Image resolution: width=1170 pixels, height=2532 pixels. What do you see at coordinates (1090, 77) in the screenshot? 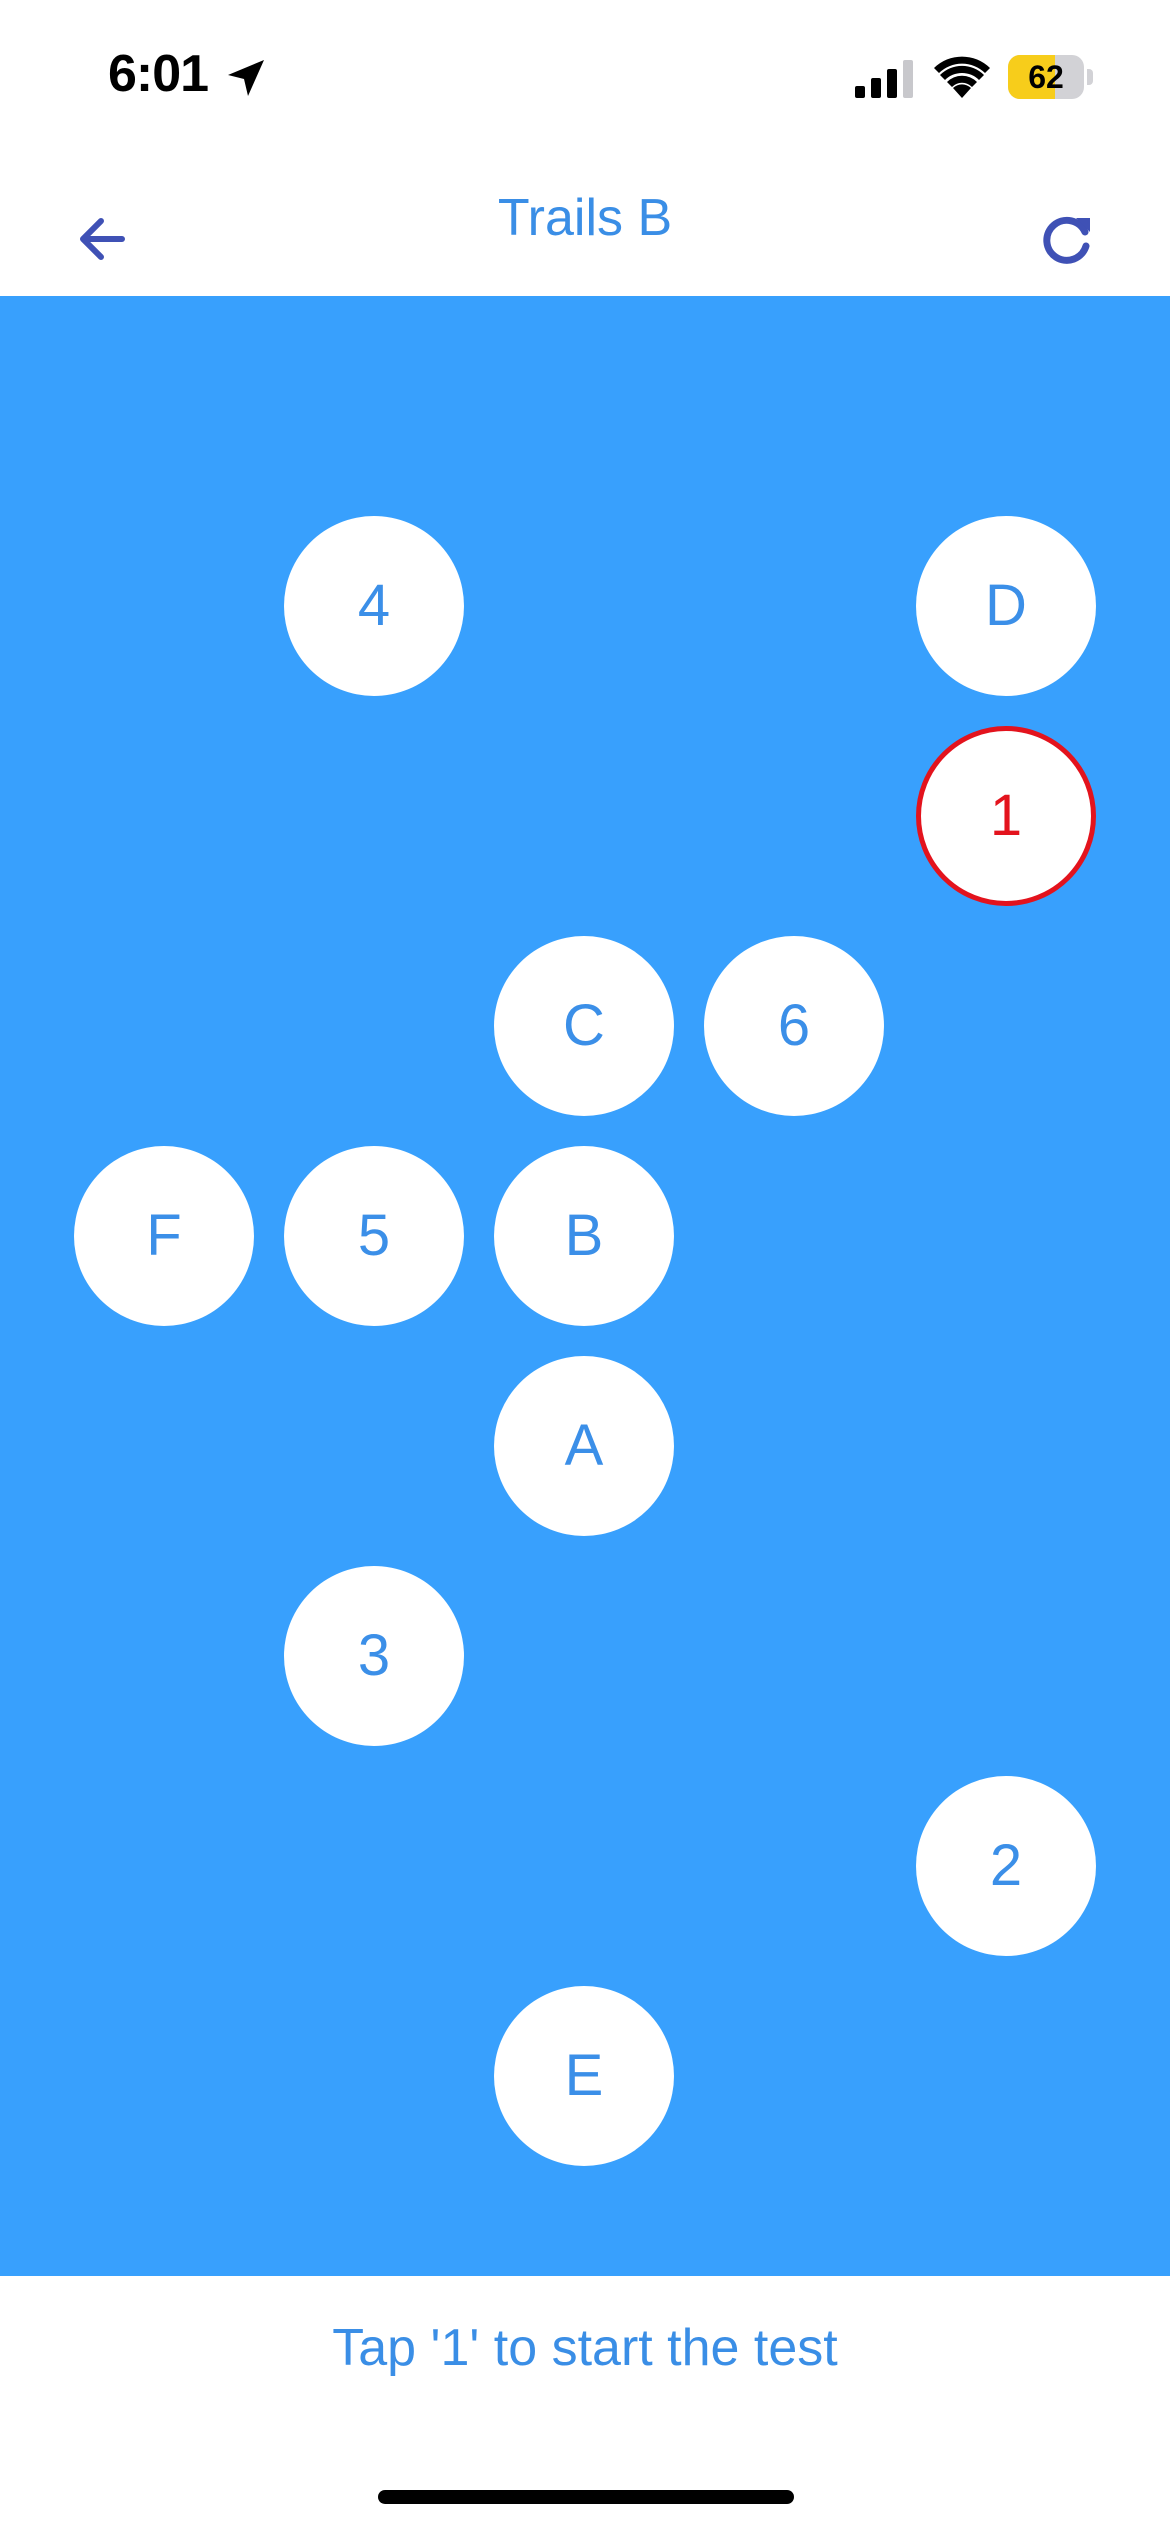
I see `battery-cap` at bounding box center [1090, 77].